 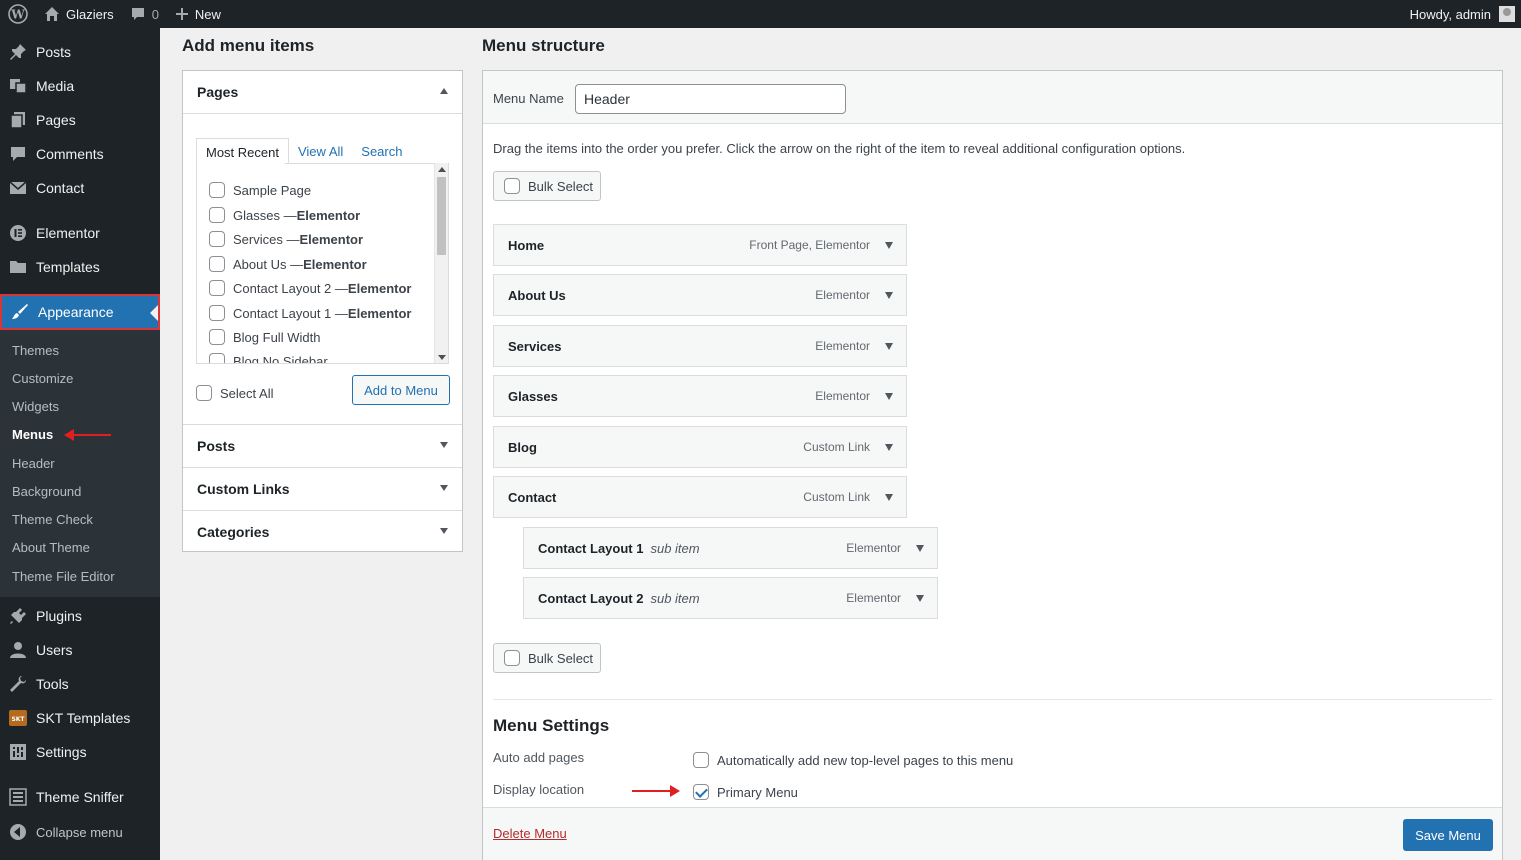 What do you see at coordinates (322, 531) in the screenshot?
I see `categories-section-header: Categories` at bounding box center [322, 531].